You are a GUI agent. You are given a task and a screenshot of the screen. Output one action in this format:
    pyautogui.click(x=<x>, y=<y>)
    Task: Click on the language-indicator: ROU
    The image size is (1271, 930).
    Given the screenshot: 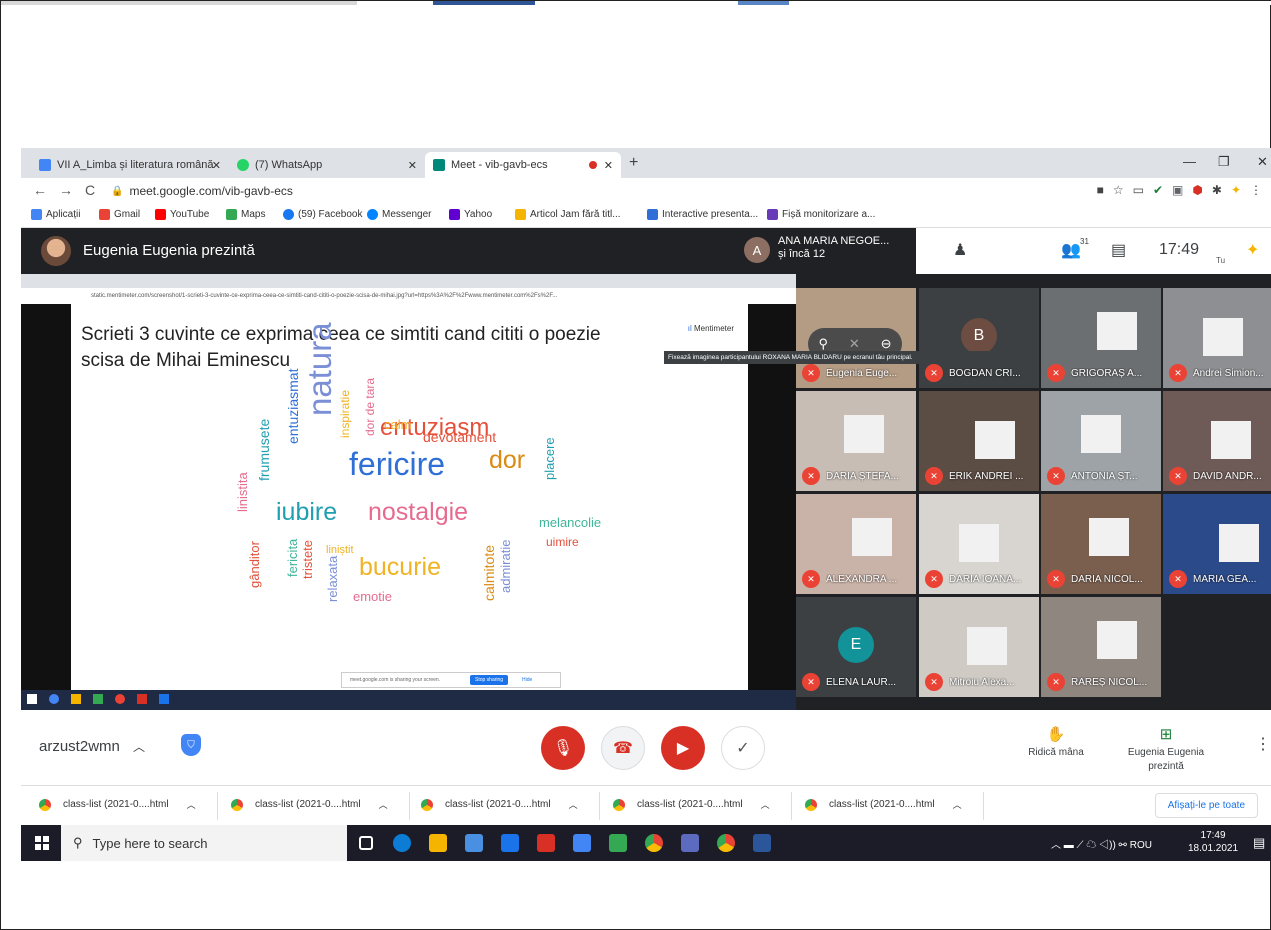 What is the action you would take?
    pyautogui.click(x=1141, y=845)
    